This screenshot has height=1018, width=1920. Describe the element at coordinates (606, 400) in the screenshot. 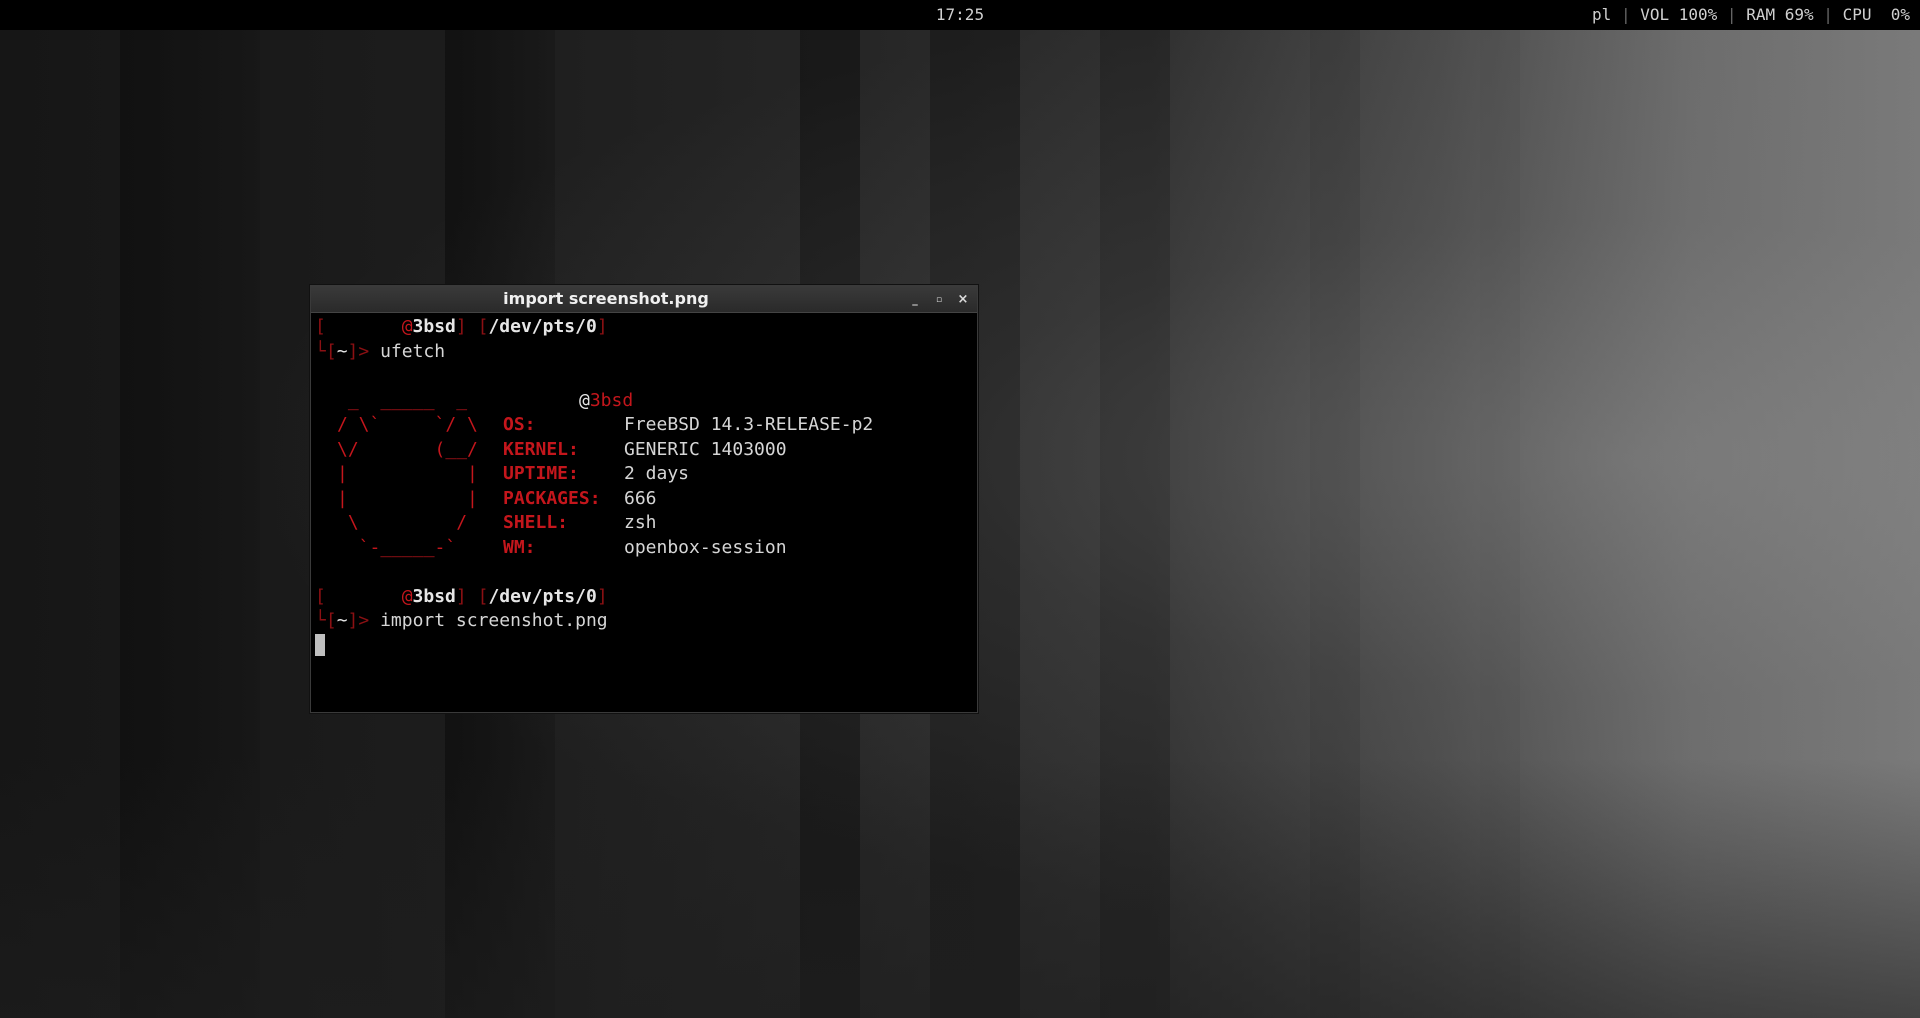

I see `ufetch-host: @3bsd` at that location.